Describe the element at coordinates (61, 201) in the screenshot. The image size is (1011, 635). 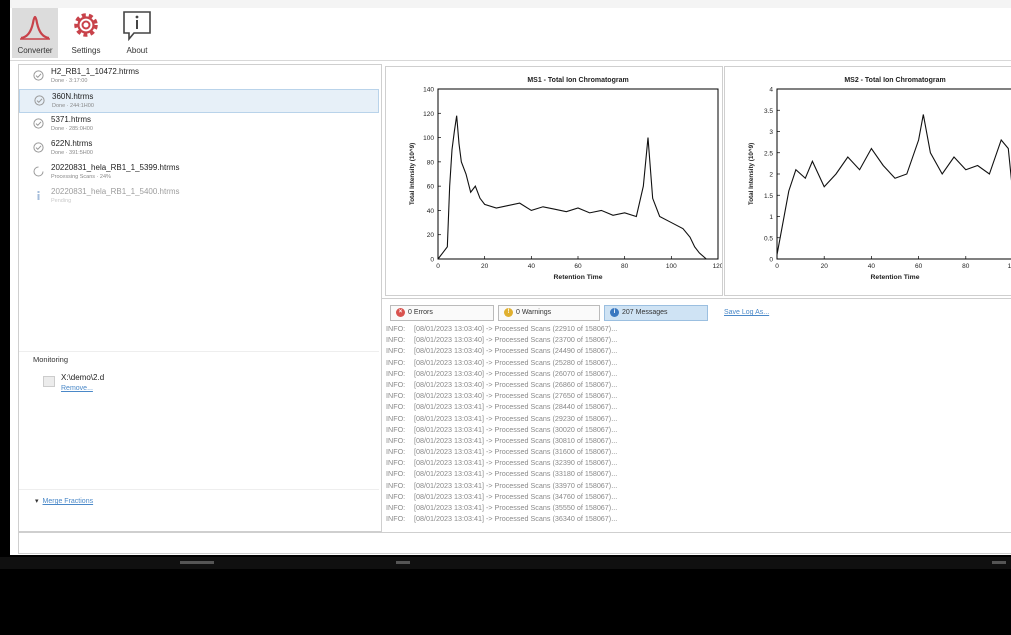
I see `file-status: Pending` at that location.